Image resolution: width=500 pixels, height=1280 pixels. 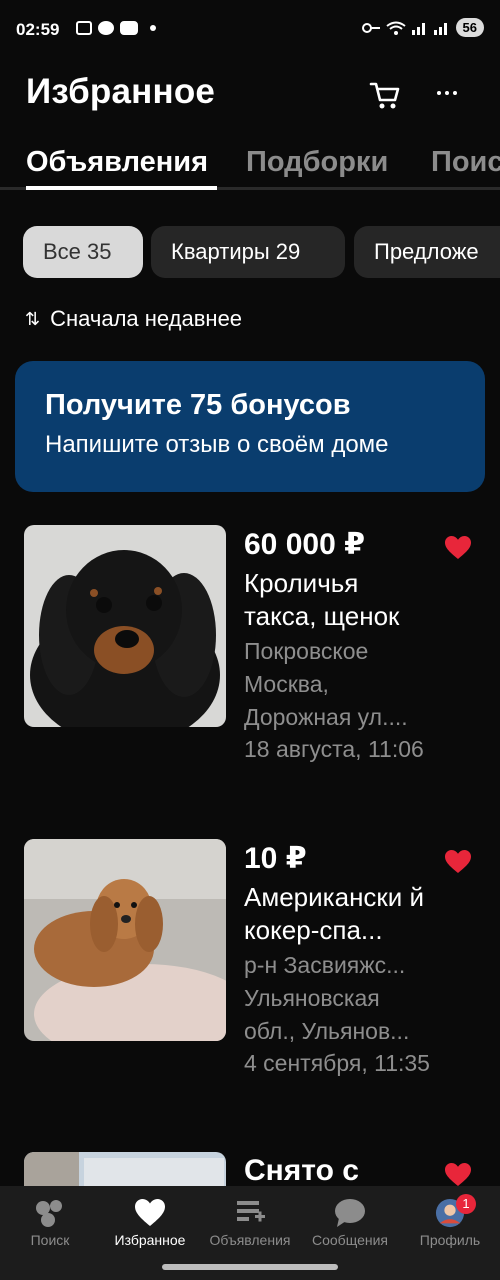 I want to click on listing-date: 18 августа, 11:06, so click(x=334, y=749).